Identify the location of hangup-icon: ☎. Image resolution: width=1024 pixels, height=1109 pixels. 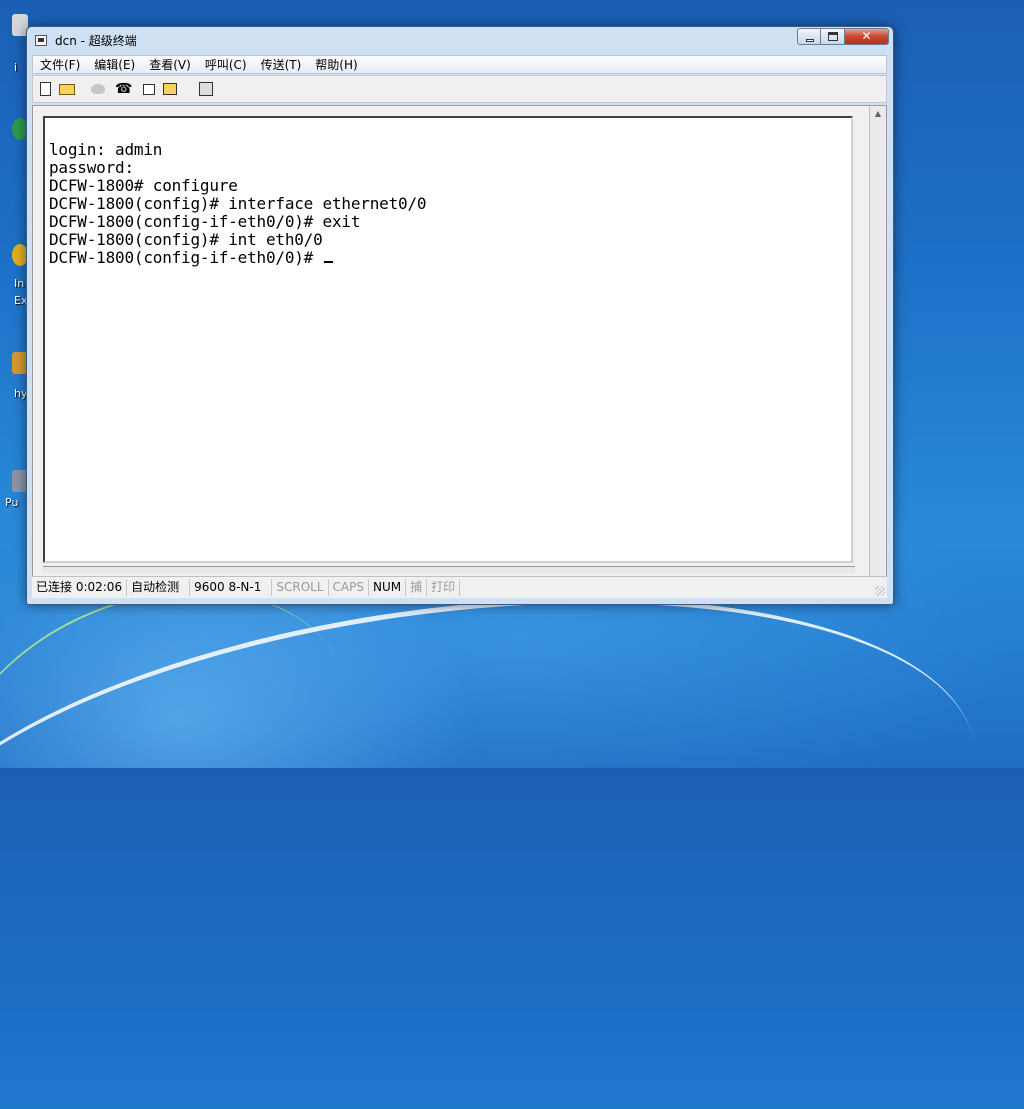
(123, 89).